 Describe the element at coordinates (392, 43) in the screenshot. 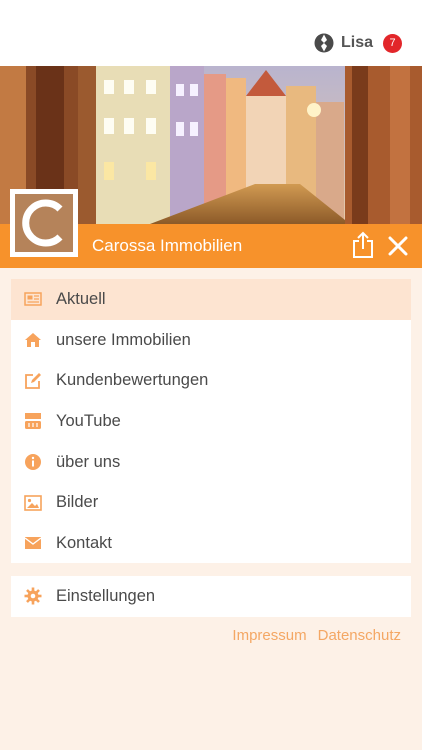

I see `notification-badge: 7` at that location.